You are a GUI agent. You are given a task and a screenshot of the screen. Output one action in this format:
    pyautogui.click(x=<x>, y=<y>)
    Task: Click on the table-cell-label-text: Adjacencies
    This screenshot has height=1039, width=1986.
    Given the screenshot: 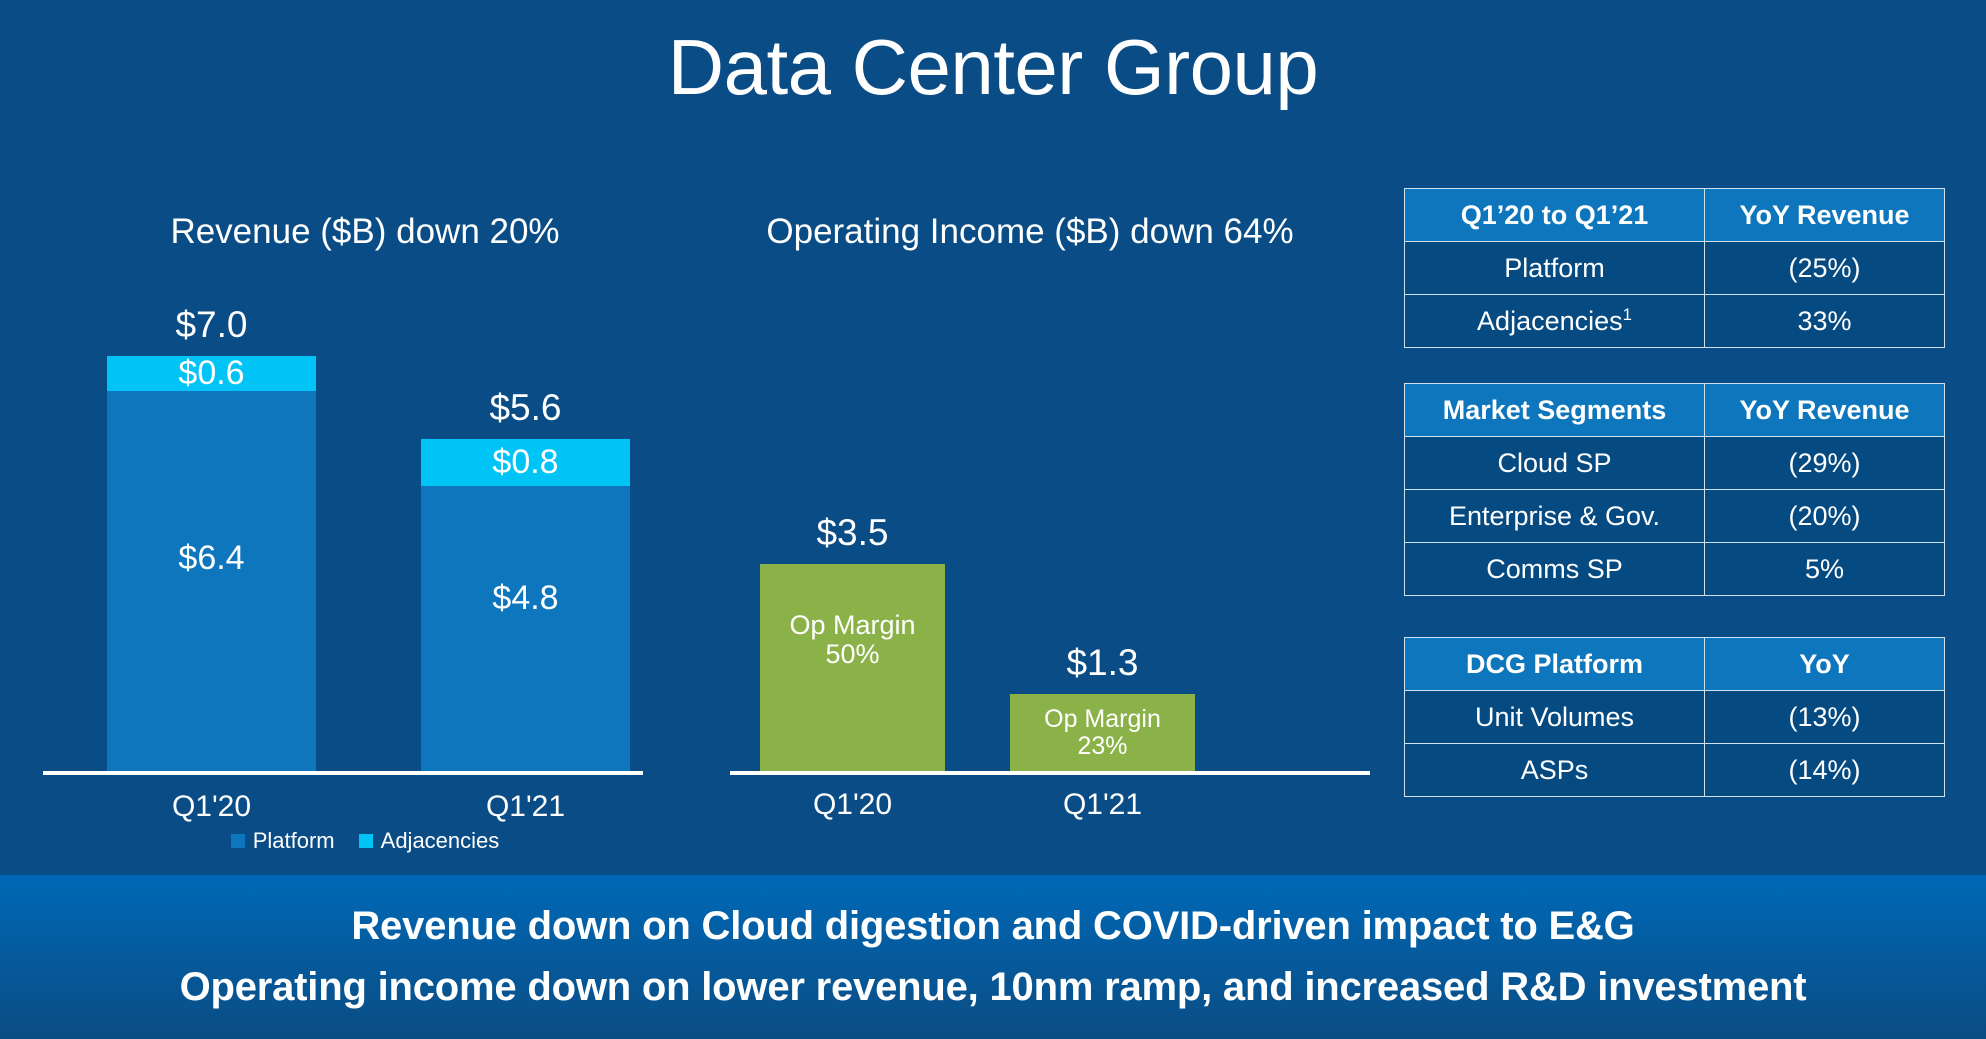 What is the action you would take?
    pyautogui.click(x=1550, y=321)
    